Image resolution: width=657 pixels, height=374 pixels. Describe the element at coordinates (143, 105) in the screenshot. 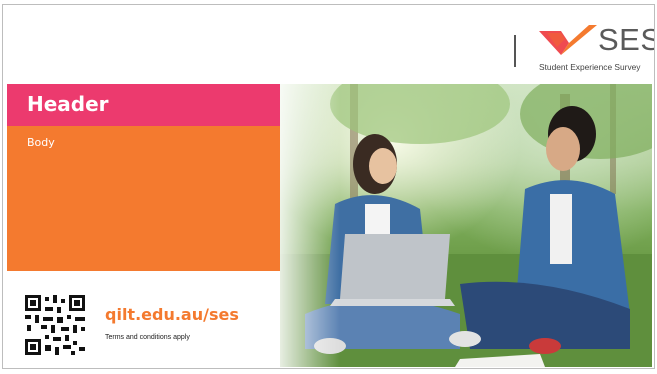

I see `header-bar: Header` at that location.